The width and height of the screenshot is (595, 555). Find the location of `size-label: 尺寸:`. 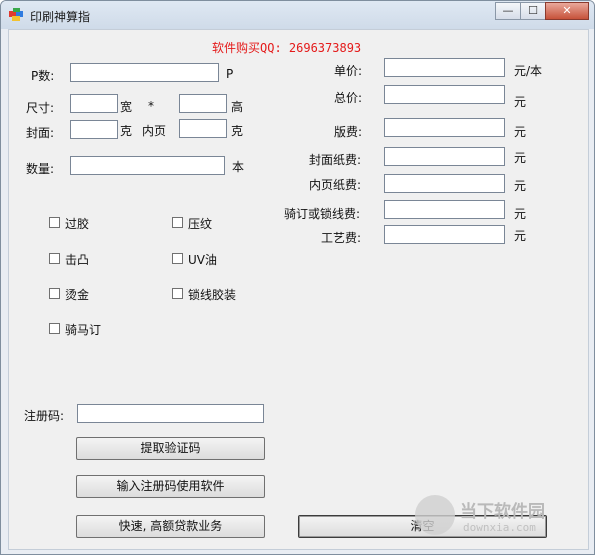

size-label: 尺寸: is located at coordinates (40, 108).